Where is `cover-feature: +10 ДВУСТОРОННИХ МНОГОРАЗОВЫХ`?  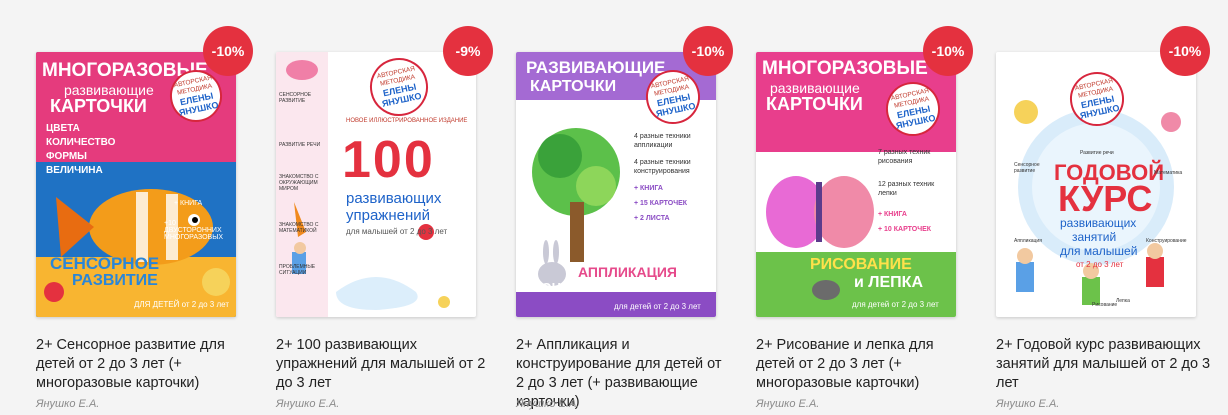 cover-feature: +10 ДВУСТОРОННИХ МНОГОРАЗОВЫХ is located at coordinates (194, 230).